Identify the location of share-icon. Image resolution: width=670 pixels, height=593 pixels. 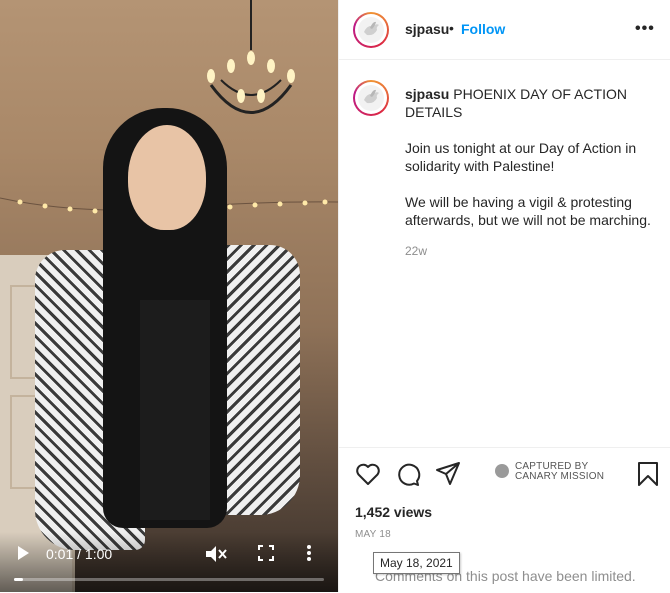
(448, 474).